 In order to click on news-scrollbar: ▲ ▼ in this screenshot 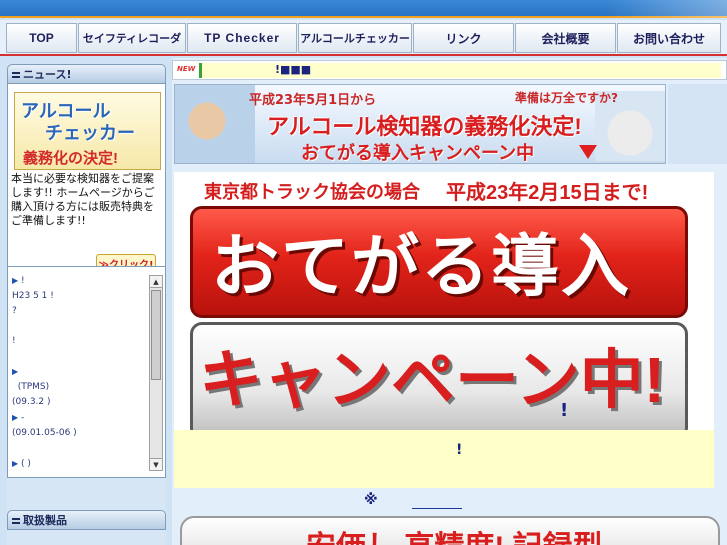, I will do `click(156, 373)`.